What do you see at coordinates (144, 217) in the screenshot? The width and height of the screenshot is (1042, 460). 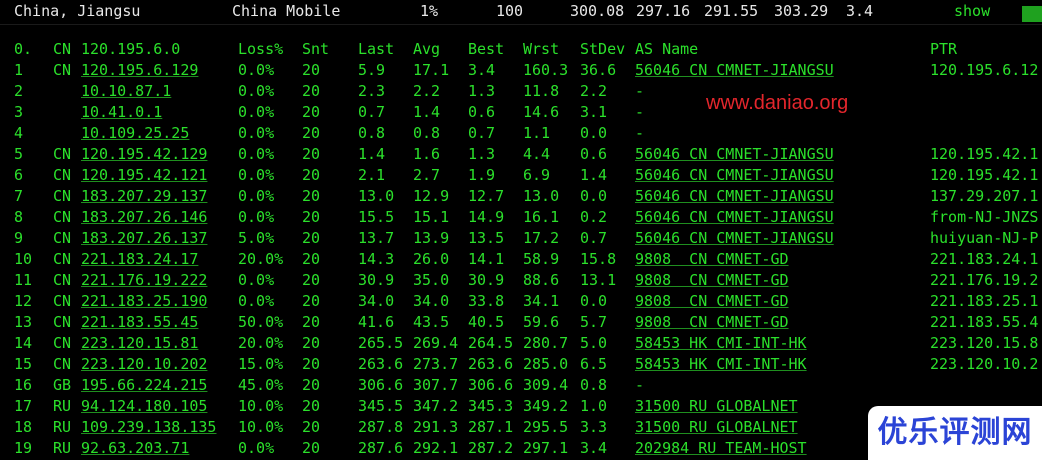 I see `cell-host: 183.207.26.146` at bounding box center [144, 217].